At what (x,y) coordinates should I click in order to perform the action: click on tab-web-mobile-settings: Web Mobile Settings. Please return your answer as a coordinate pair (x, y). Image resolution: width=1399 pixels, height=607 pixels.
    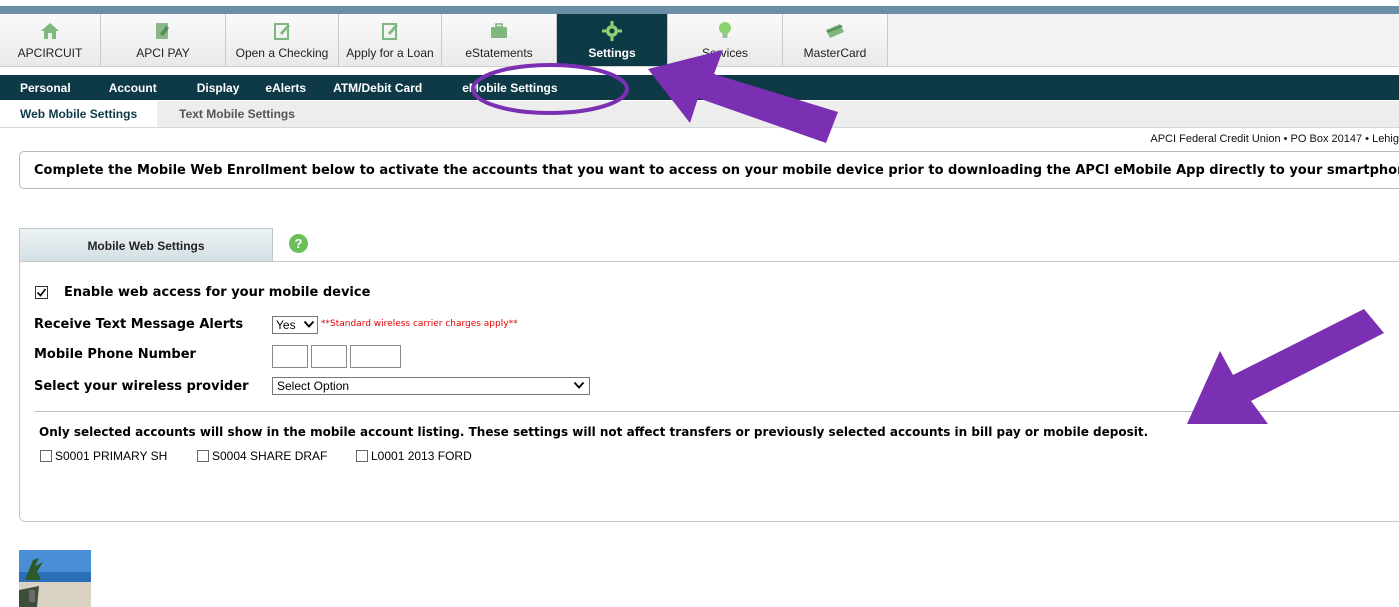
    Looking at the image, I should click on (79, 114).